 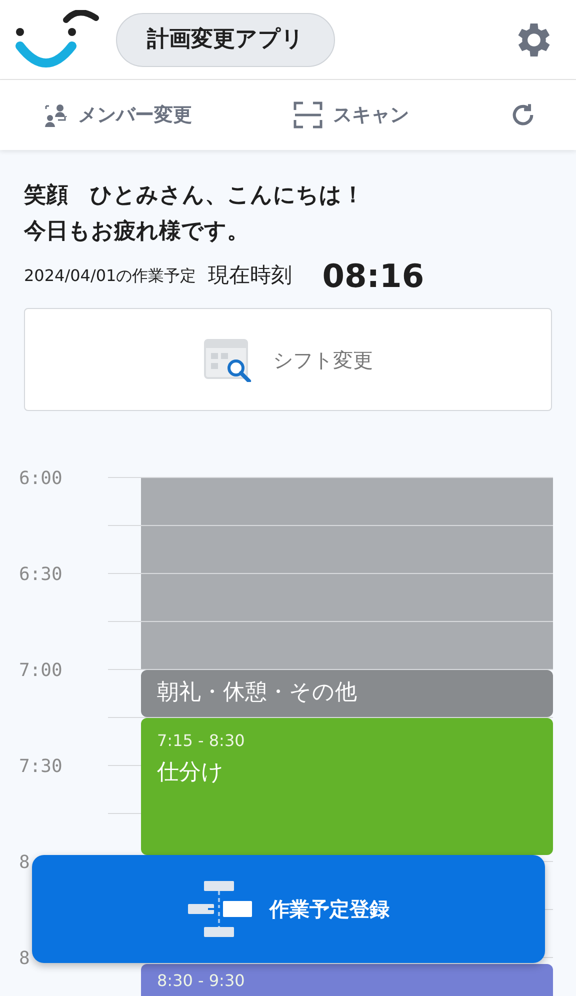 I want to click on greeting-text: 笑顔 ひとみさん、こんにちは！, so click(x=194, y=196).